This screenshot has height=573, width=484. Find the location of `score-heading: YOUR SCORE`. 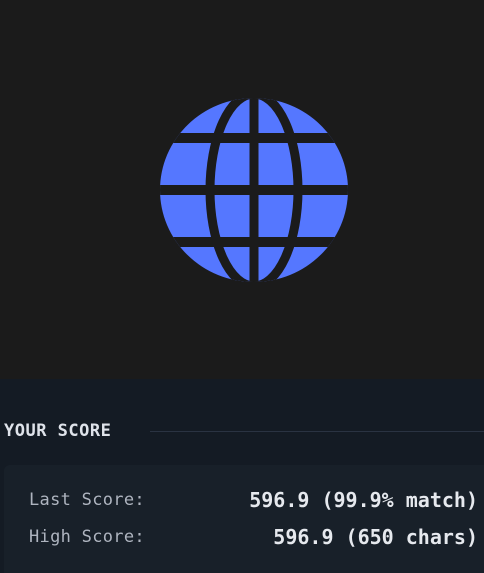

score-heading: YOUR SCORE is located at coordinates (58, 431).